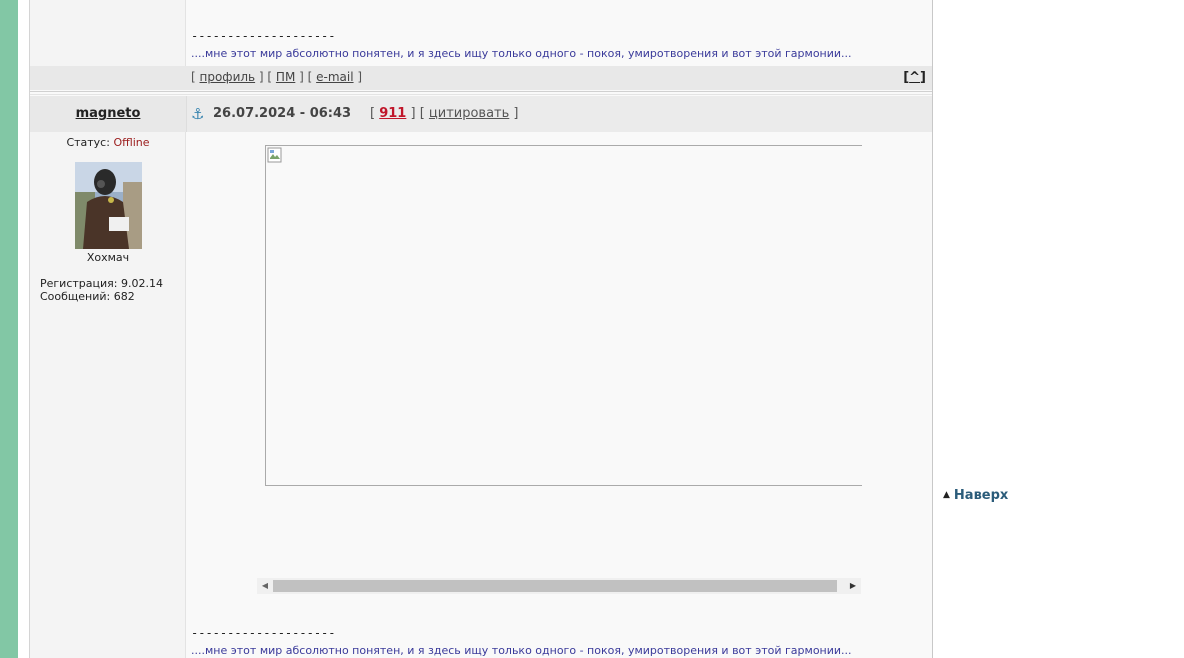 This screenshot has width=1184, height=658. I want to click on scroll-left-icon: ◀, so click(265, 586).